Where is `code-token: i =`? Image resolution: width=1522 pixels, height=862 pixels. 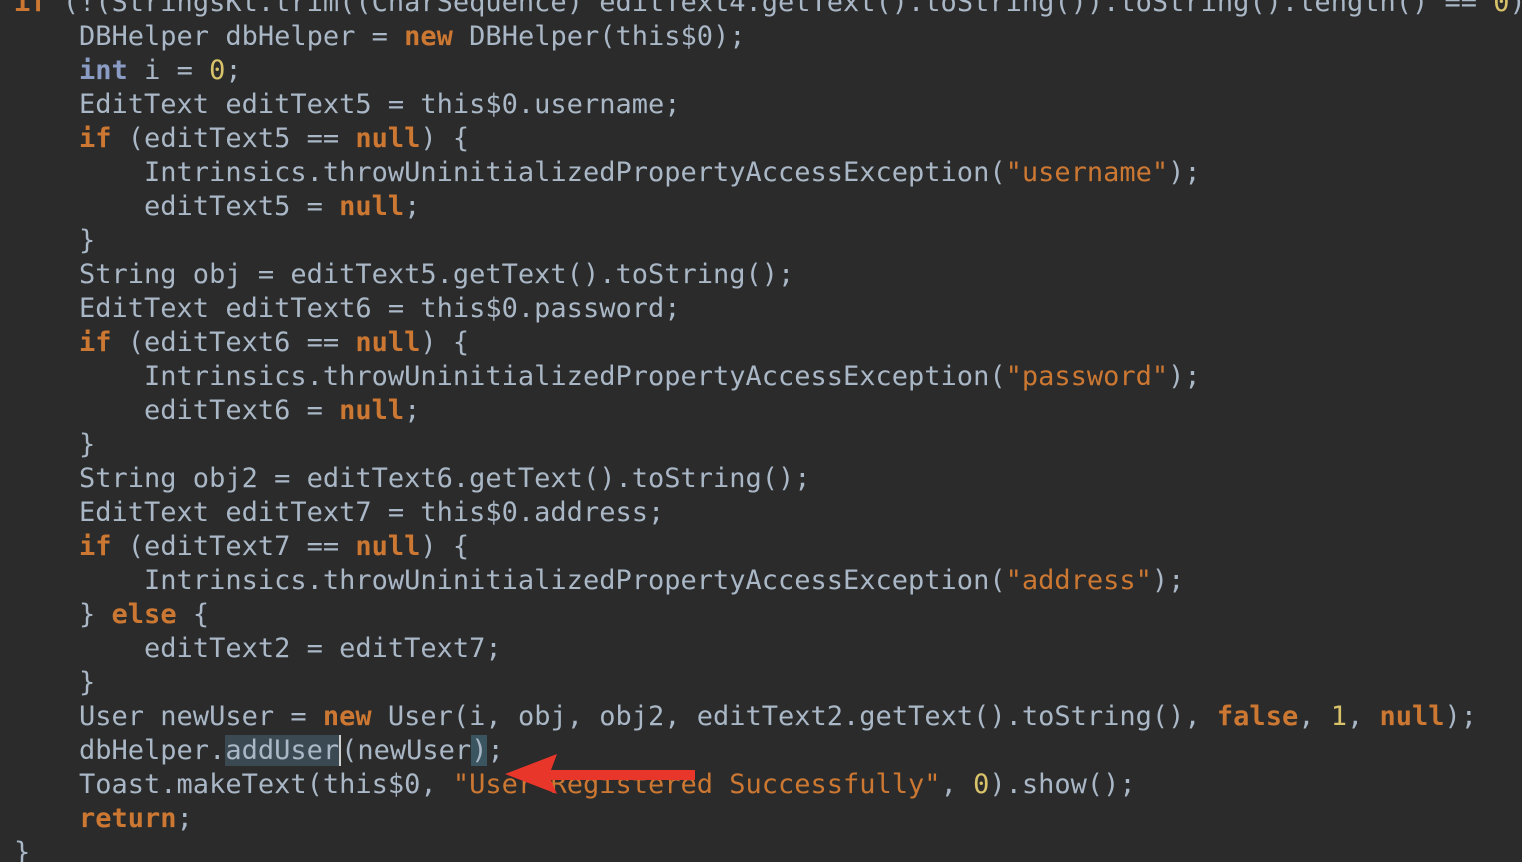 code-token: i = is located at coordinates (168, 70).